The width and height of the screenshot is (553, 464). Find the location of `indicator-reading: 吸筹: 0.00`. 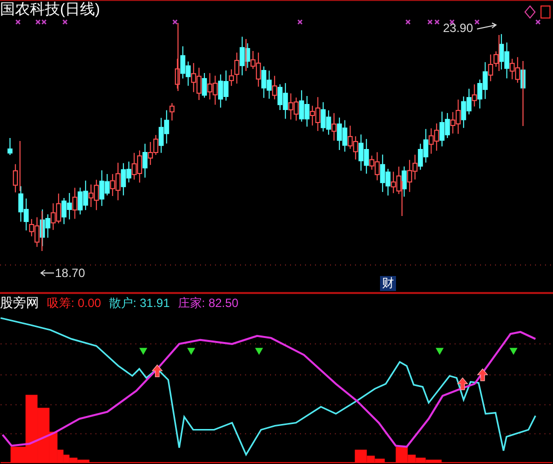

indicator-reading: 吸筹: 0.00 is located at coordinates (74, 302).